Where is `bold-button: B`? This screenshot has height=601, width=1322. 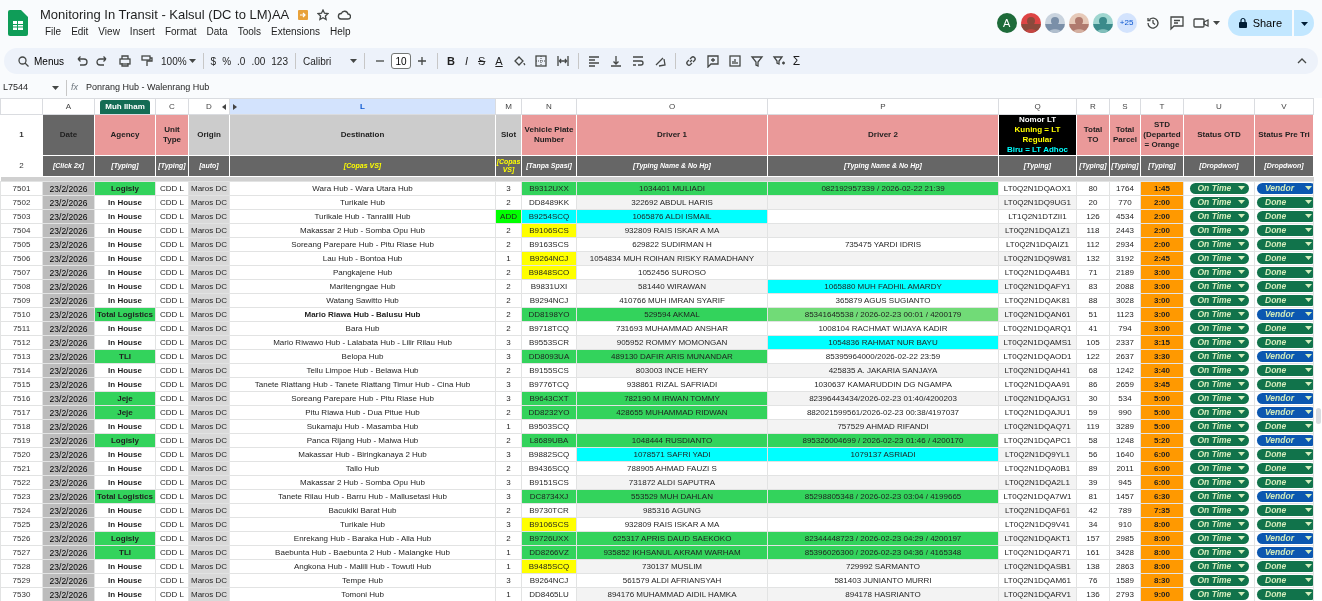
bold-button: B is located at coordinates (451, 61).